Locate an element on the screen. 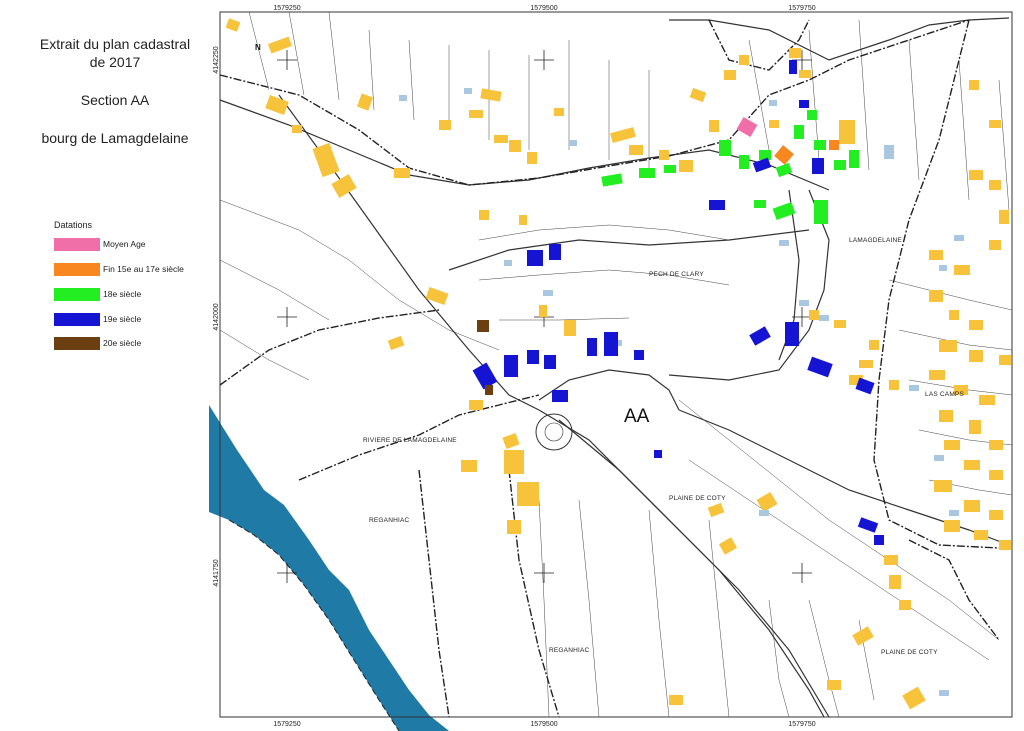 The width and height of the screenshot is (1024, 731). title-line-4: bourg de Lamagdelaine is located at coordinates (115, 138).